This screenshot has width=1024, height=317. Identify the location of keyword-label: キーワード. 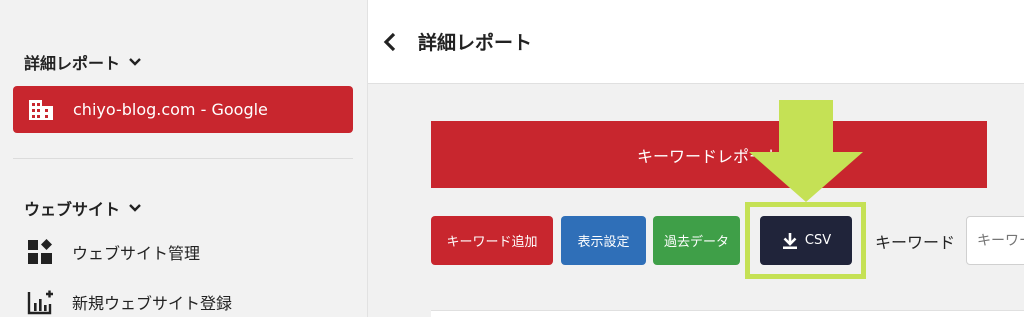
(915, 242).